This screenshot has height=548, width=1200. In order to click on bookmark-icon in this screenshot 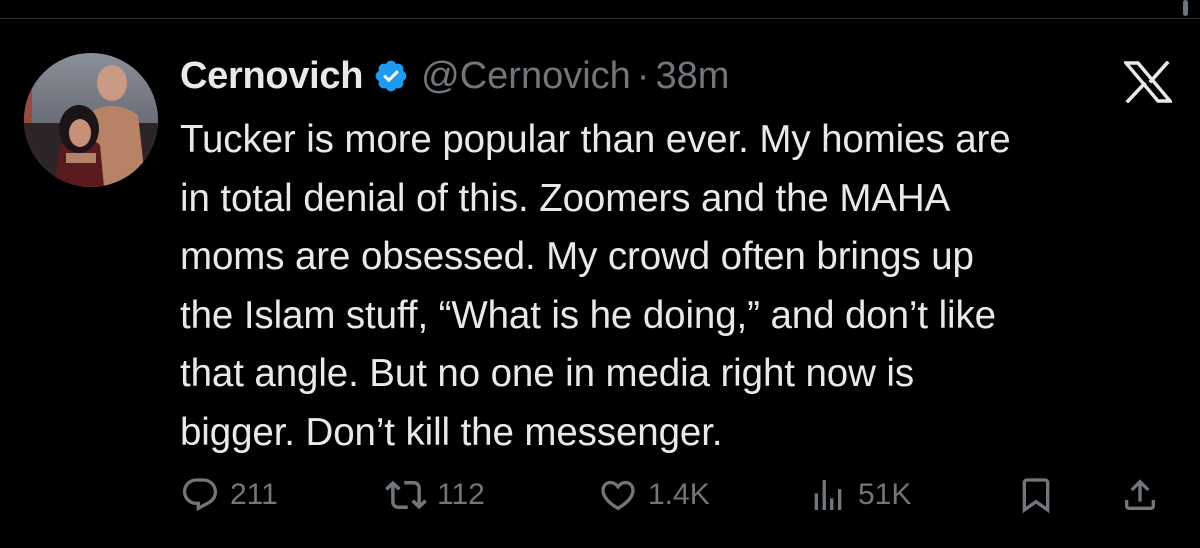, I will do `click(1036, 496)`.